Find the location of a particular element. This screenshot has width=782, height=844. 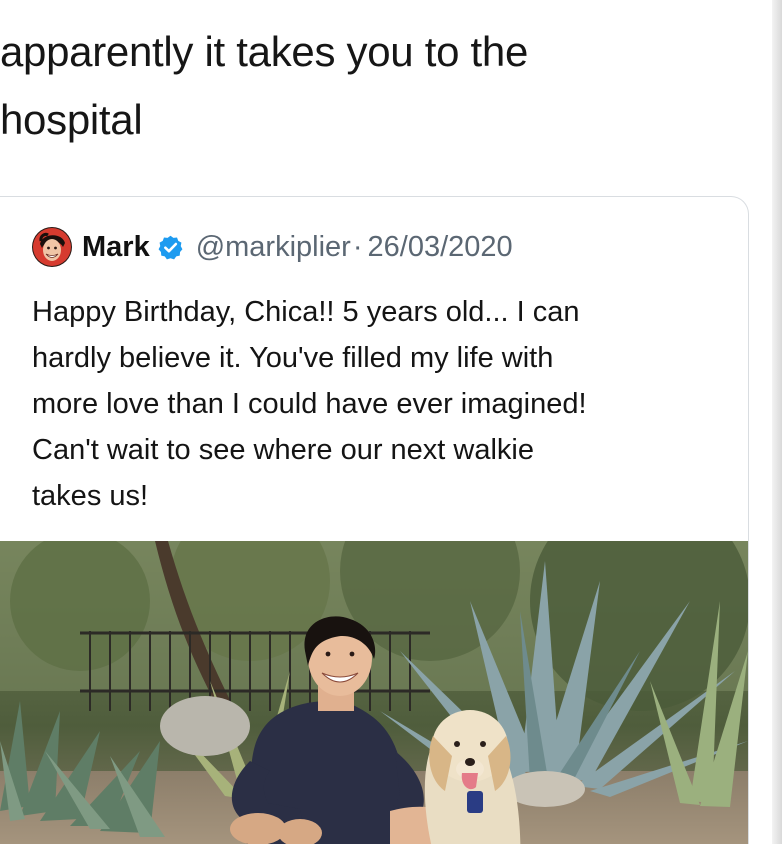

handle: @markiplier is located at coordinates (273, 247).